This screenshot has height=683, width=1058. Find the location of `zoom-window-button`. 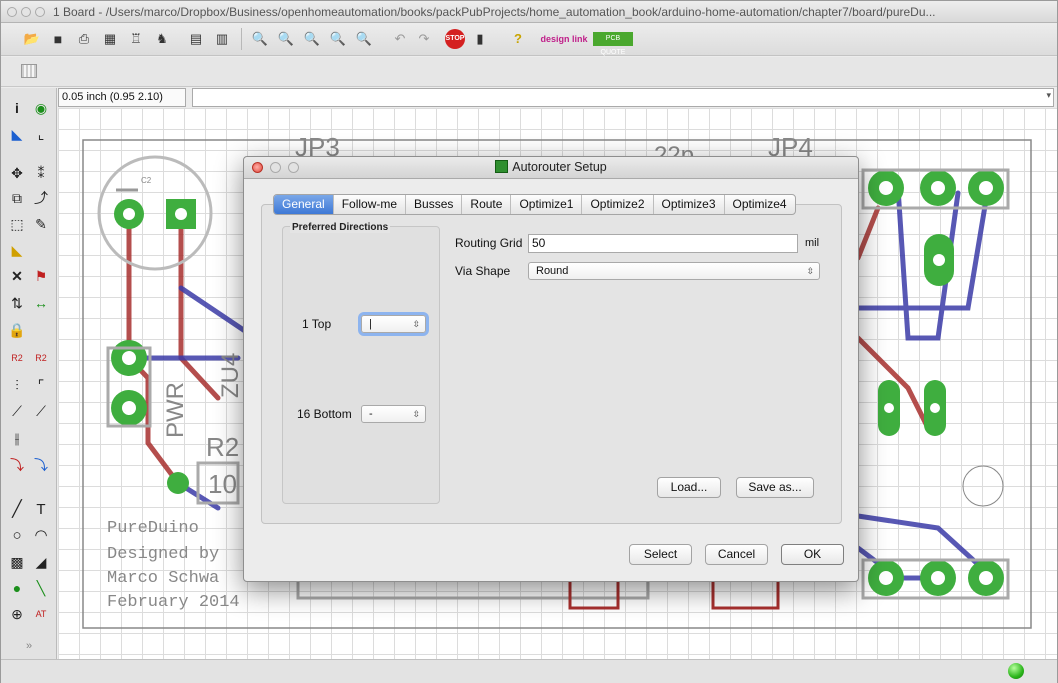

zoom-window-button is located at coordinates (40, 11).